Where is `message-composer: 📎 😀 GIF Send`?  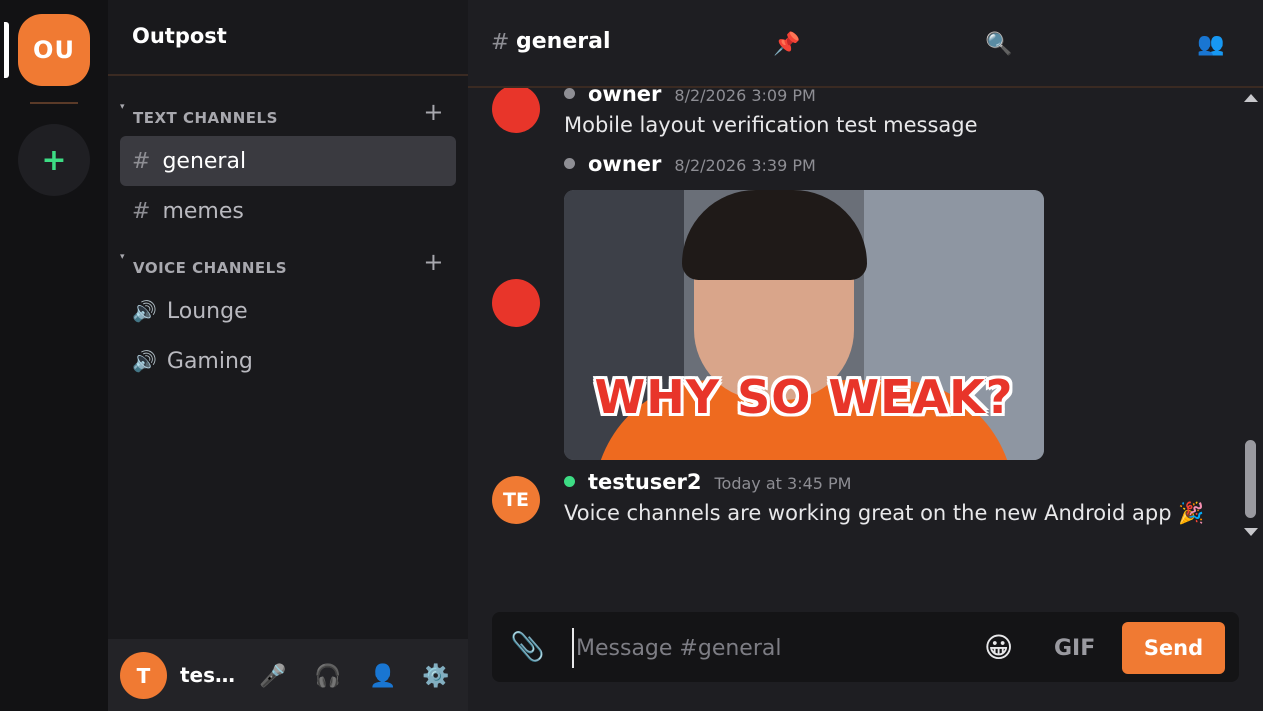 message-composer: 📎 😀 GIF Send is located at coordinates (865, 647).